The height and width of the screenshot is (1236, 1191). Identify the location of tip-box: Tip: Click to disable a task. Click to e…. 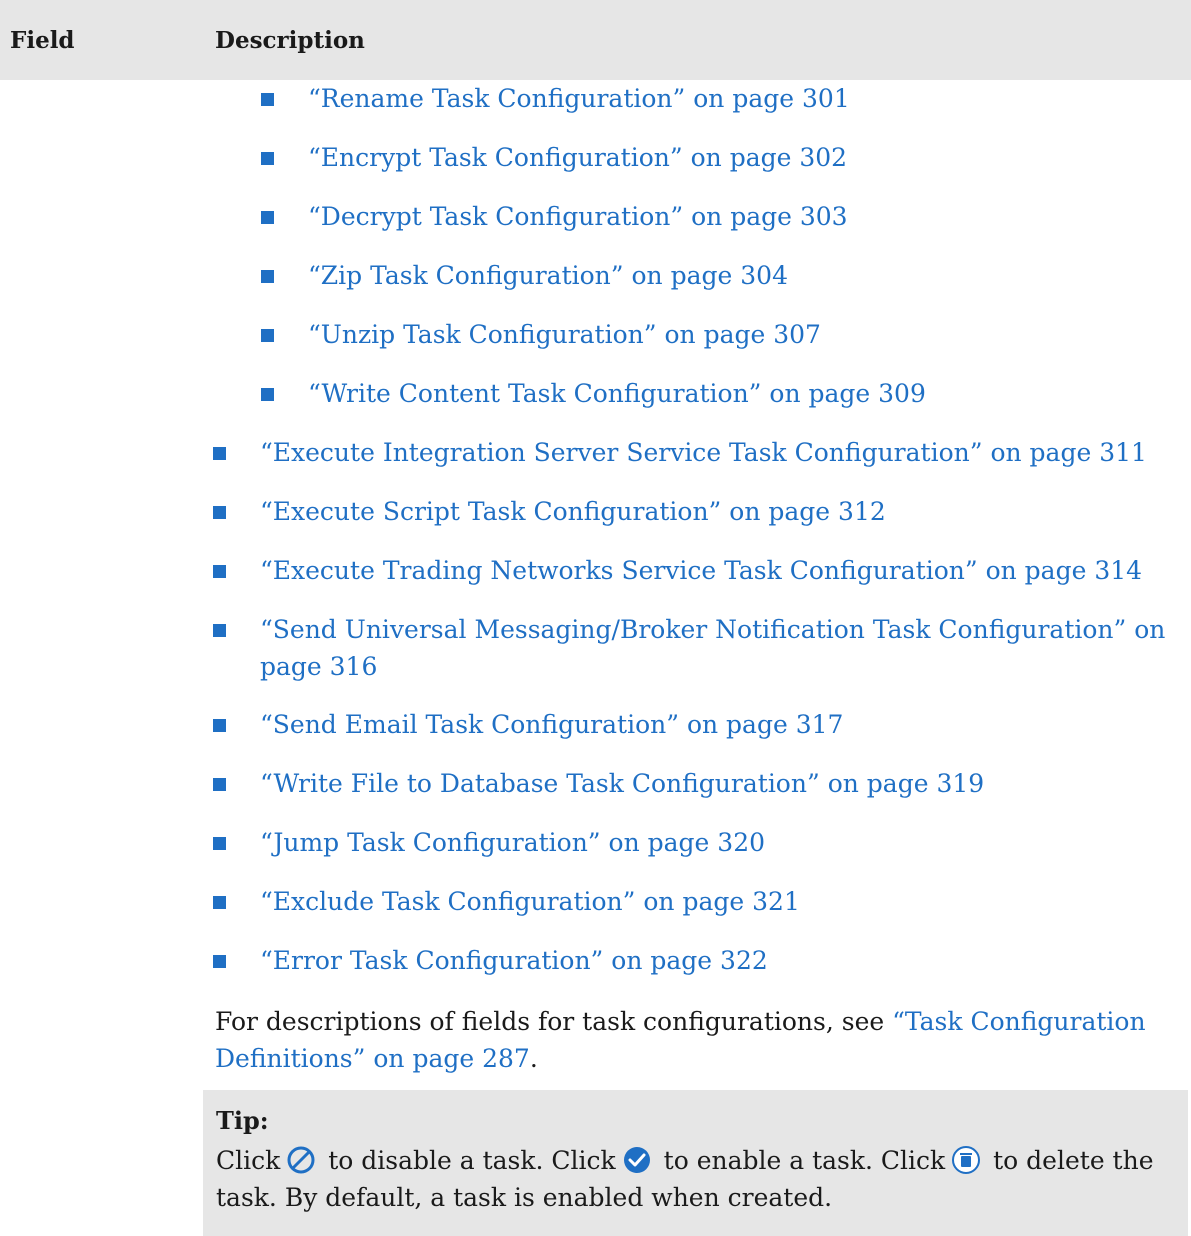
(695, 1163).